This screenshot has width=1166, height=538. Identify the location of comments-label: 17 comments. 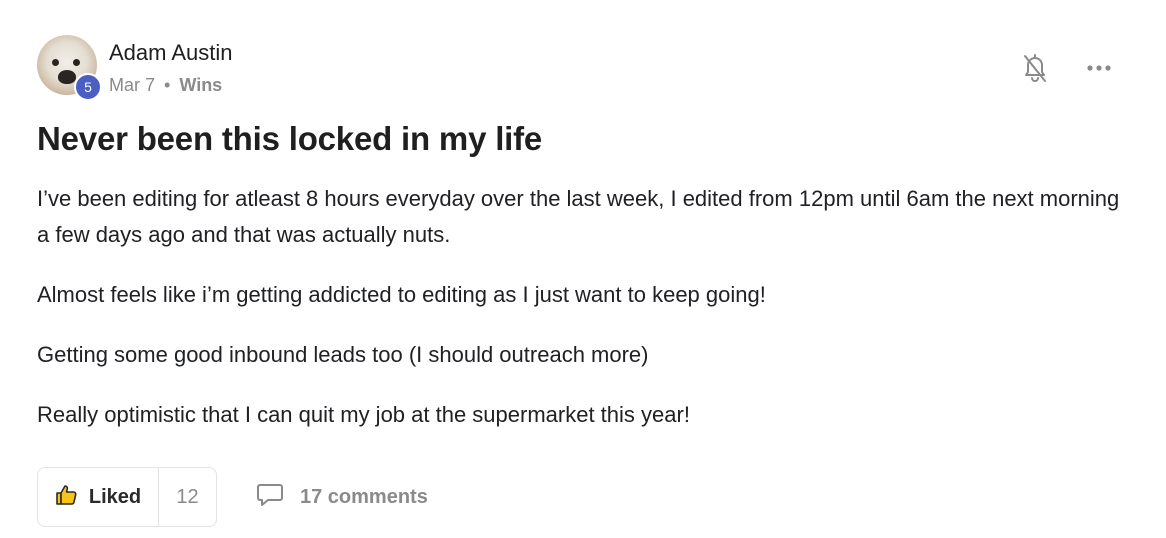
(364, 497).